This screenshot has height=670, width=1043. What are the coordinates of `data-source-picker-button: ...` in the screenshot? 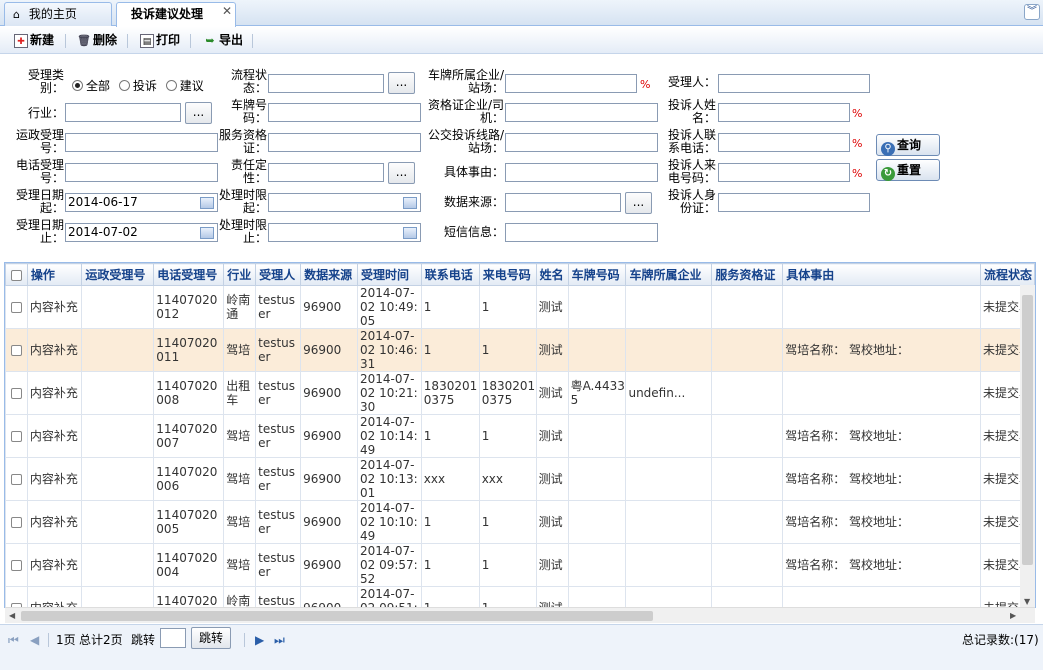 It's located at (638, 203).